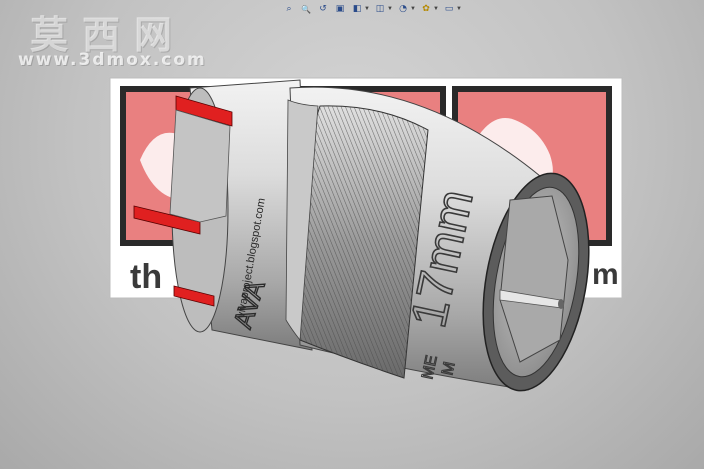 The image size is (704, 469). Describe the element at coordinates (146, 277) in the screenshot. I see `background-logo-text-left: th` at that location.